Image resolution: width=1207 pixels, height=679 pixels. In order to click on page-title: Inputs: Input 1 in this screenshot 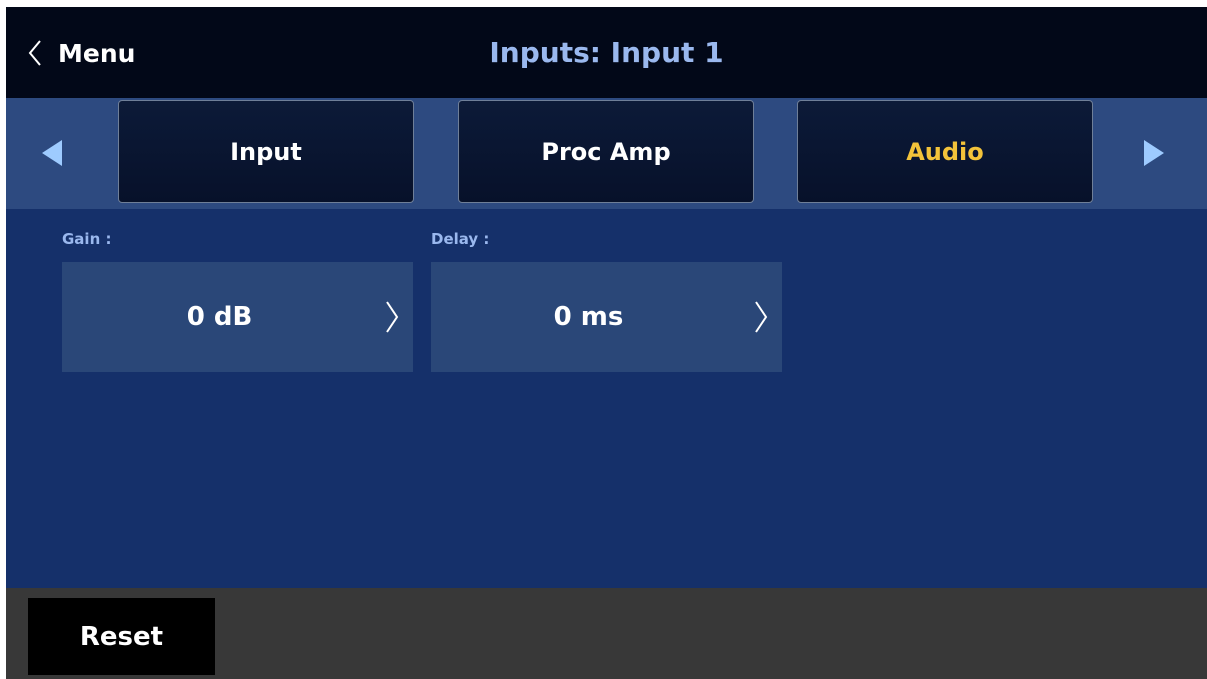, I will do `click(606, 52)`.